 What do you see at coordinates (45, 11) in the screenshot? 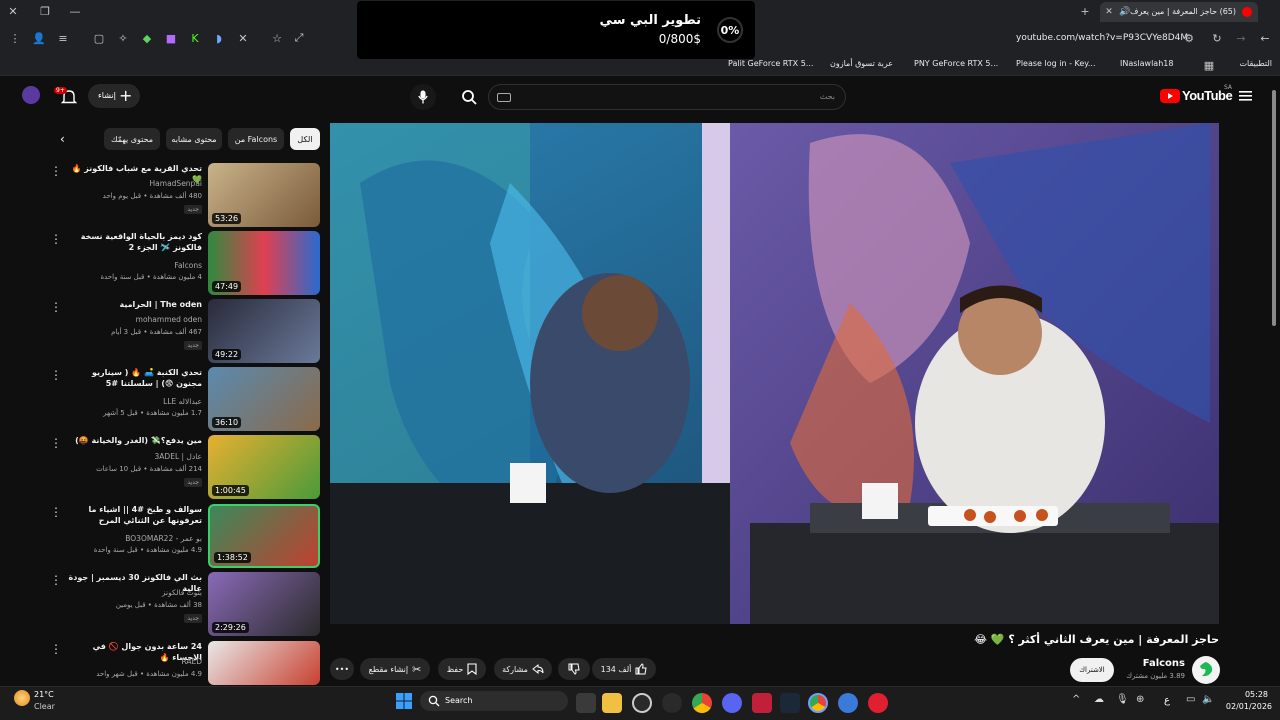
I see `window-restore-icon: ❐` at bounding box center [45, 11].